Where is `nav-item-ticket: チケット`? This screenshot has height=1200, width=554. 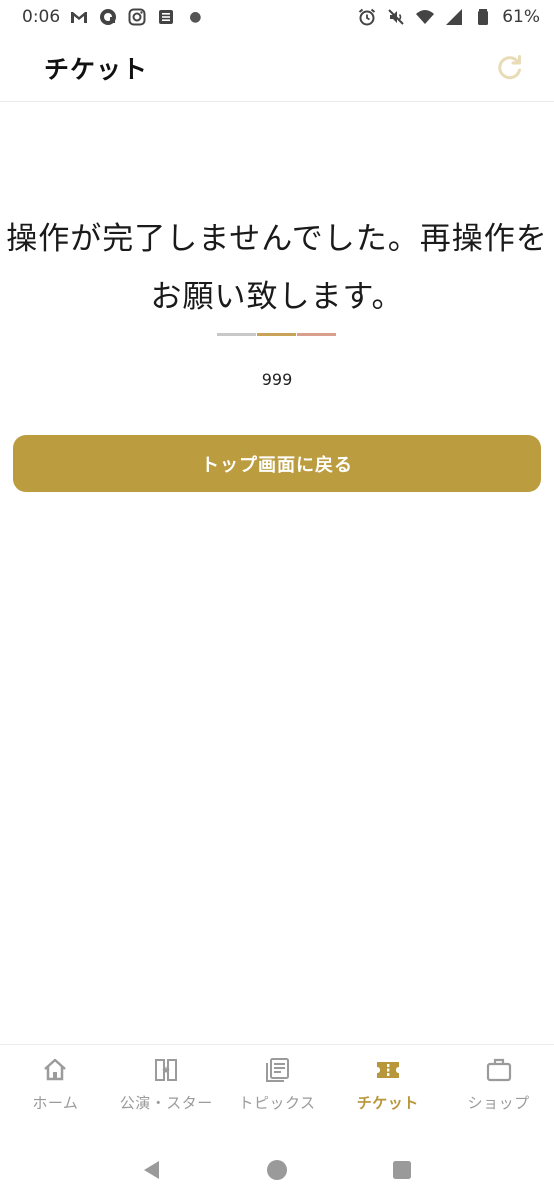
nav-item-ticket: チケット is located at coordinates (387, 1087).